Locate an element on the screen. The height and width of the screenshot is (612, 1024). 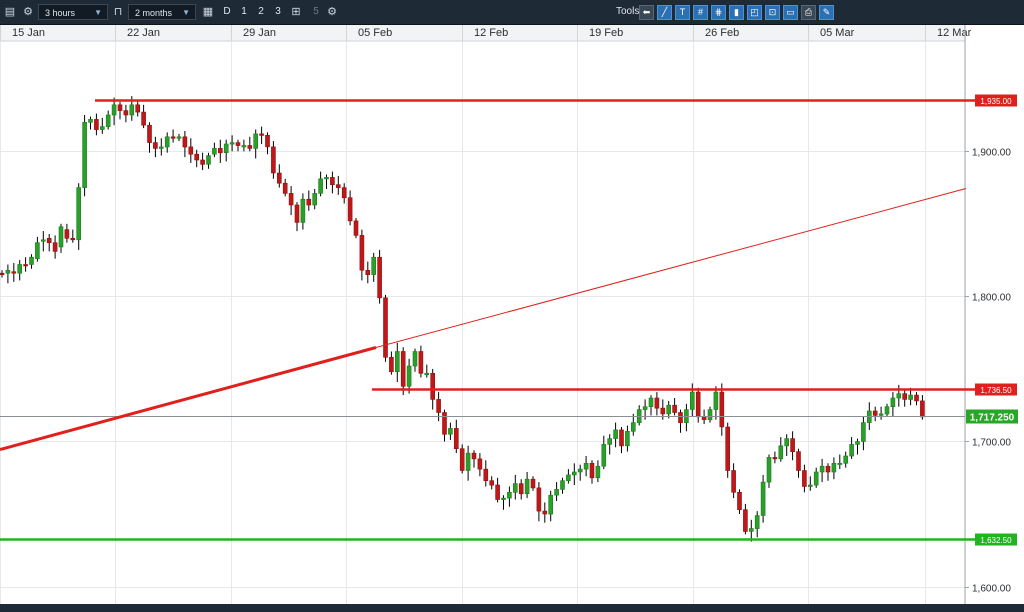
gear-icon: ⚙ is located at coordinates (332, 12).